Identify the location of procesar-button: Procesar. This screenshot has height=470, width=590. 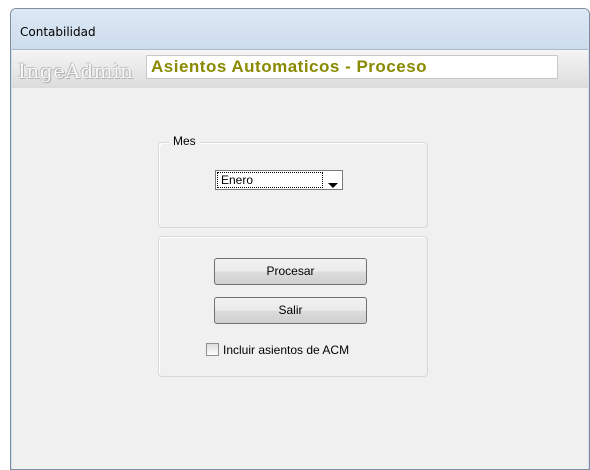
(290, 271).